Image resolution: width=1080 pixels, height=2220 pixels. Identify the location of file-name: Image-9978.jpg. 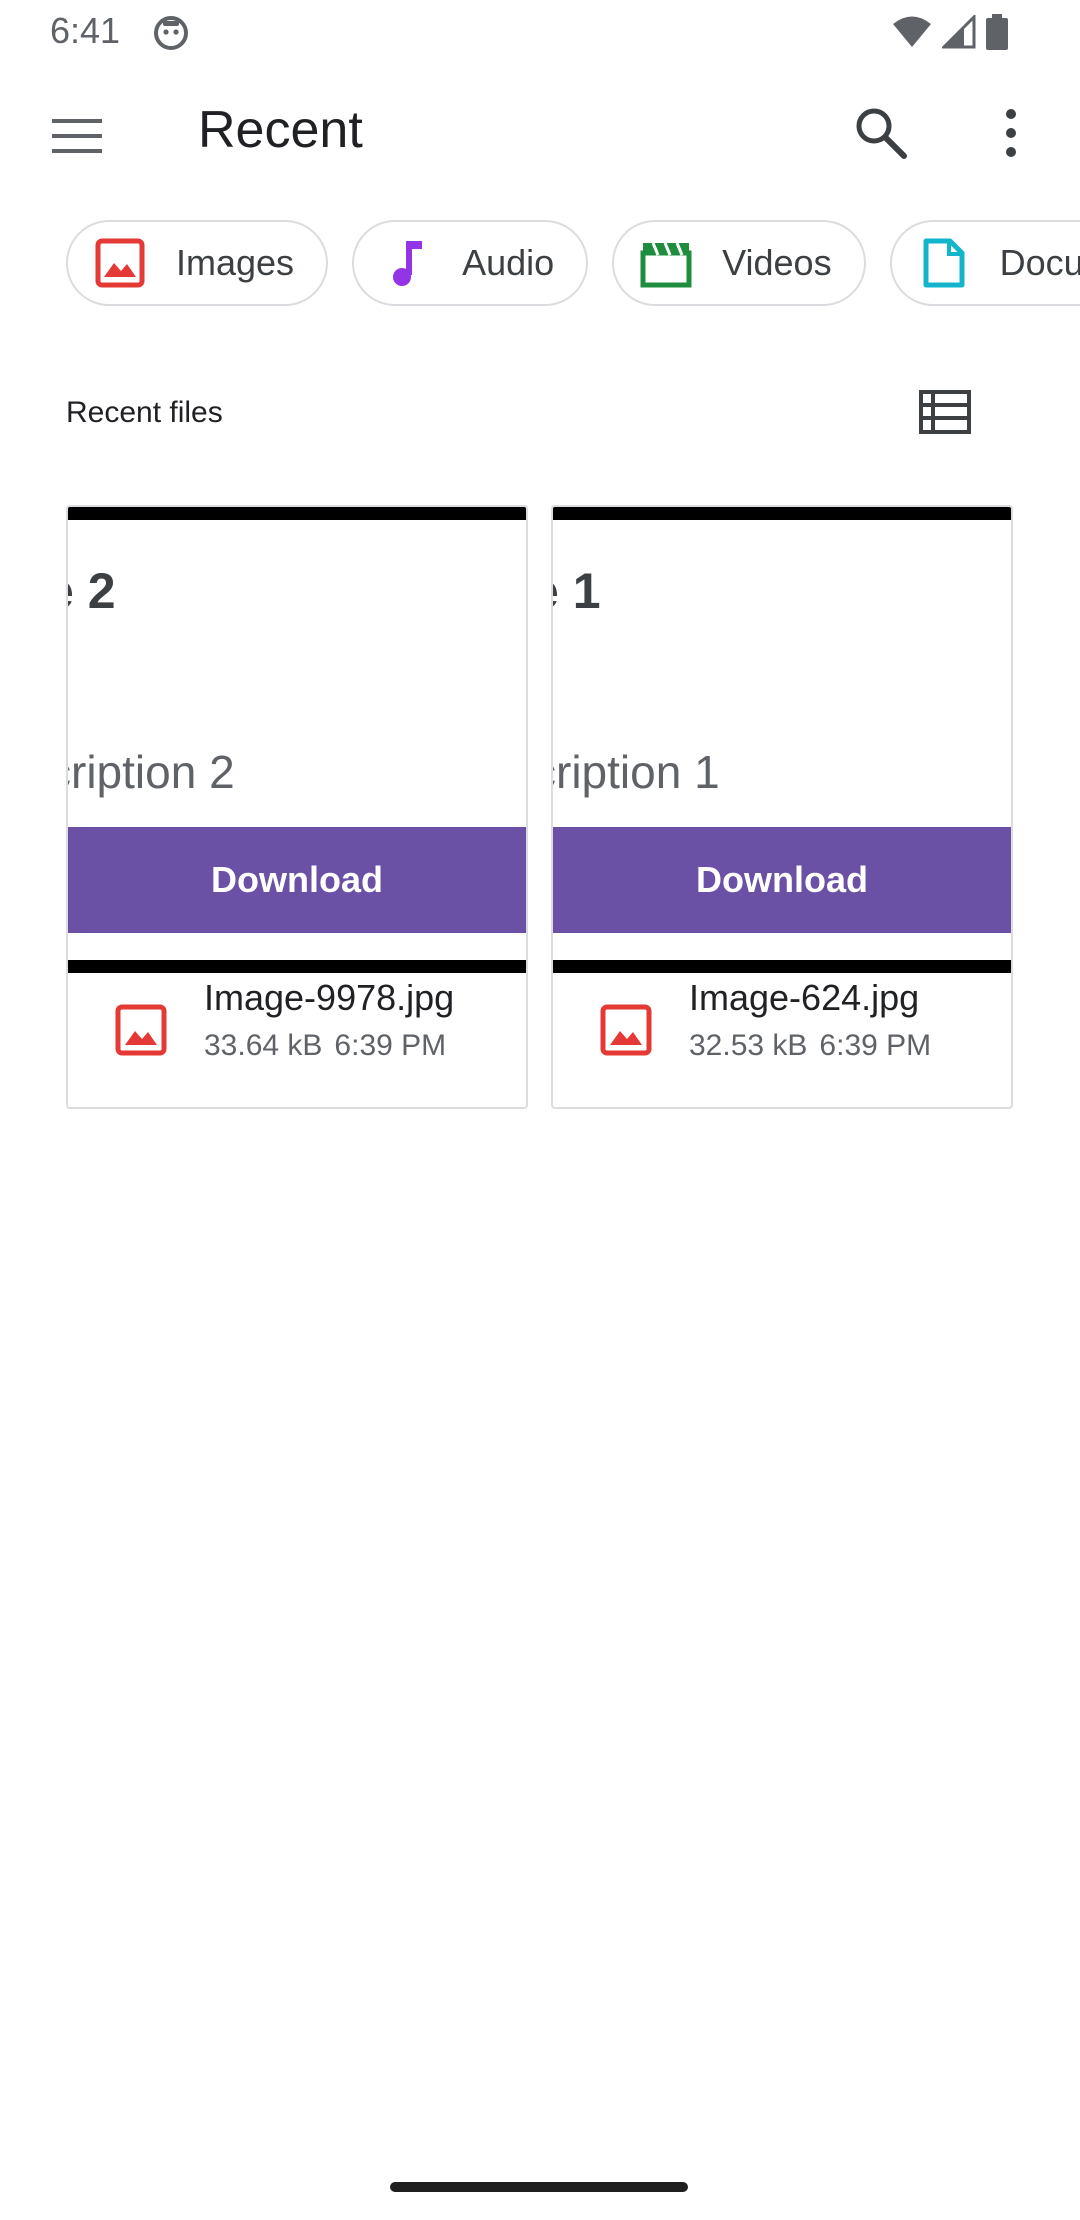
(329, 997).